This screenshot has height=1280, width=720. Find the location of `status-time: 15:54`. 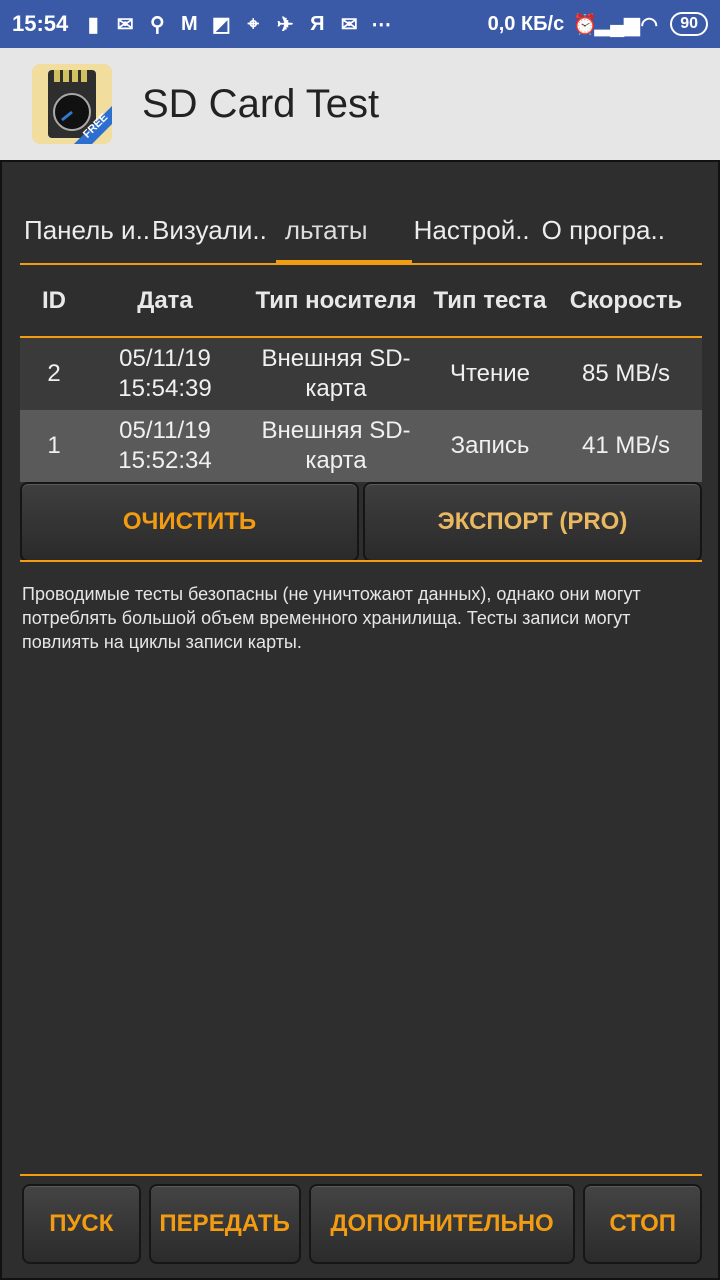

status-time: 15:54 is located at coordinates (40, 23).